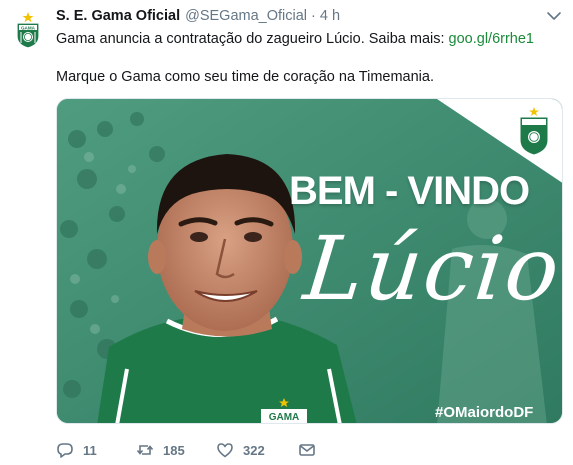 The image size is (573, 465). What do you see at coordinates (90, 450) in the screenshot?
I see `reply-count: 11` at bounding box center [90, 450].